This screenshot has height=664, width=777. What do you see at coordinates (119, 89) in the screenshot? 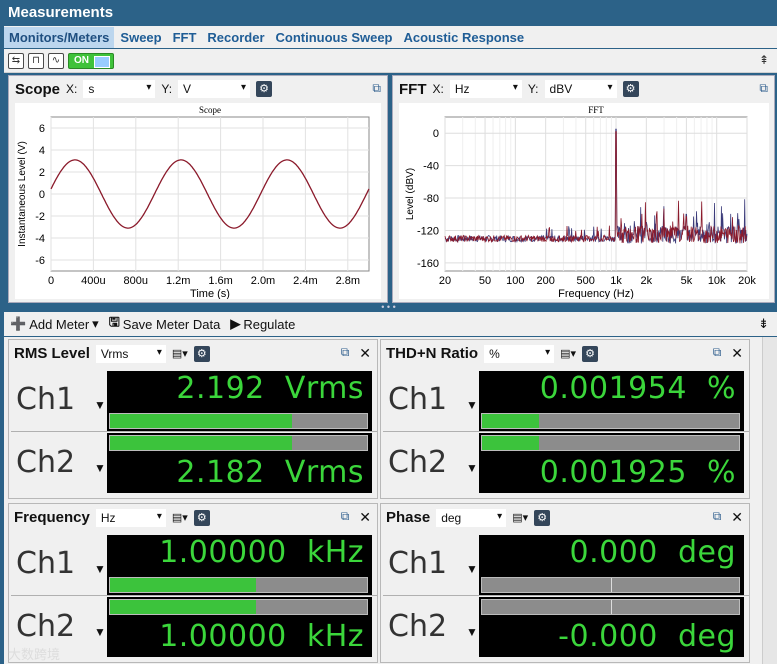
I see `scope-x-unit-select: s` at bounding box center [119, 89].